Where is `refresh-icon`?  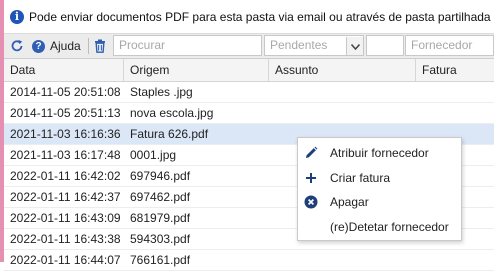
refresh-icon is located at coordinates (17, 46).